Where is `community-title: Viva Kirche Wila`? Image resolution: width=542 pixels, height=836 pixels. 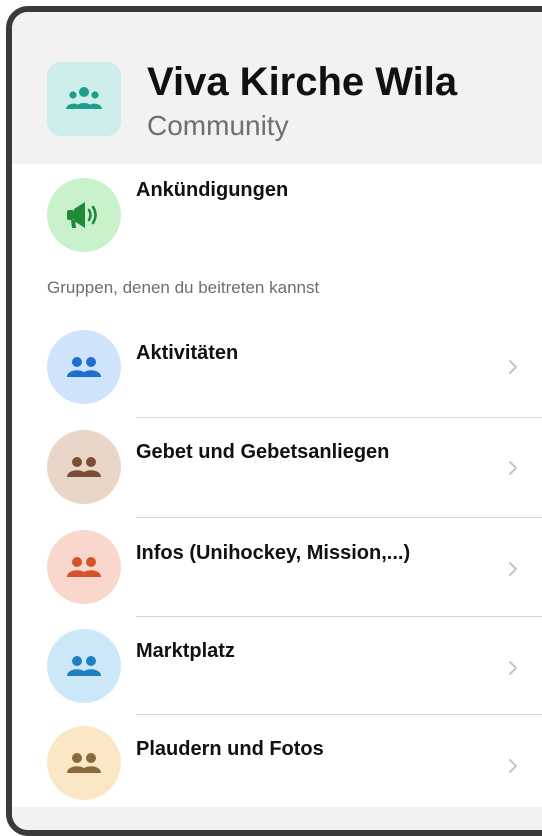 community-title: Viva Kirche Wila is located at coordinates (302, 82).